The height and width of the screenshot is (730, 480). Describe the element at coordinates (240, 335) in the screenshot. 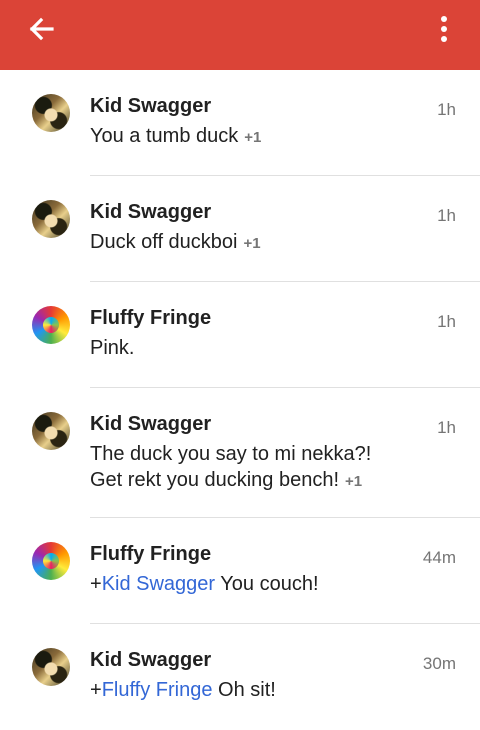

I see `comment-item: Fluffy Fringe 1h Pink.` at that location.